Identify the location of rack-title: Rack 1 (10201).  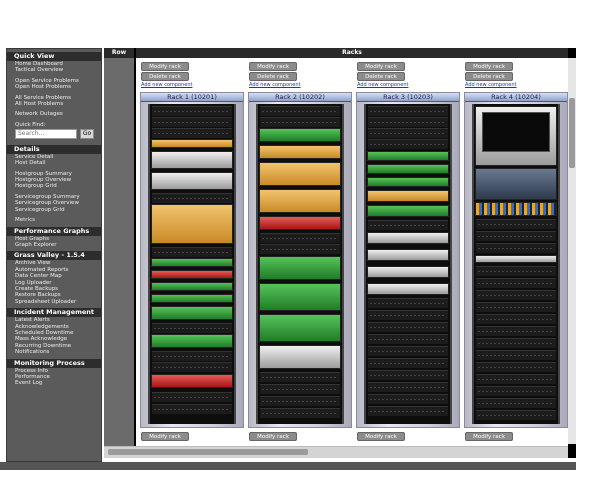
(192, 97).